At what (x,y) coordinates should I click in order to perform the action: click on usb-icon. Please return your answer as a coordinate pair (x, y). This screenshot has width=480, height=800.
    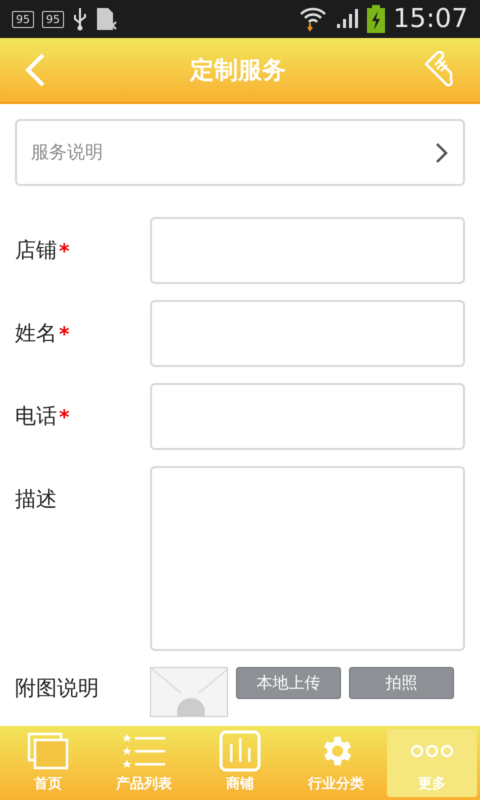
    Looking at the image, I should click on (80, 19).